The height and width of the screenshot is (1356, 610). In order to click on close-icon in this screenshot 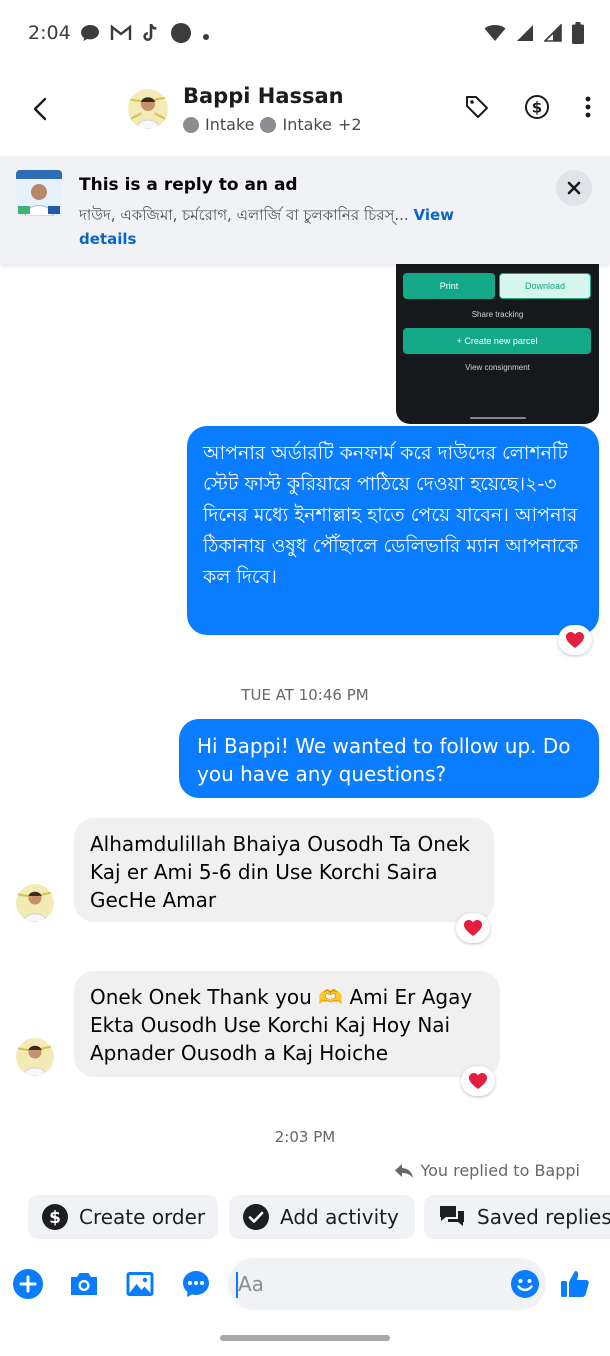, I will do `click(574, 188)`.